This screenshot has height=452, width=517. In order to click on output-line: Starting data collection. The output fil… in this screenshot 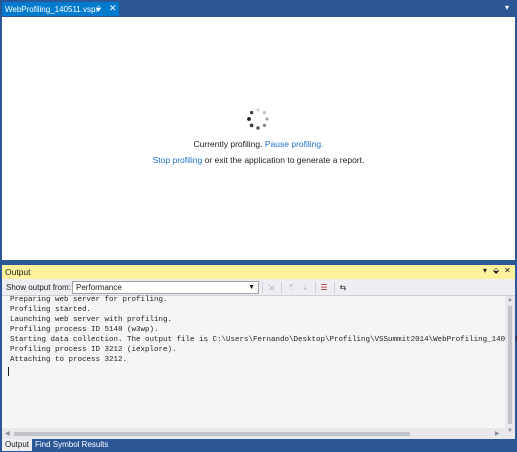, I will do `click(263, 340)`.